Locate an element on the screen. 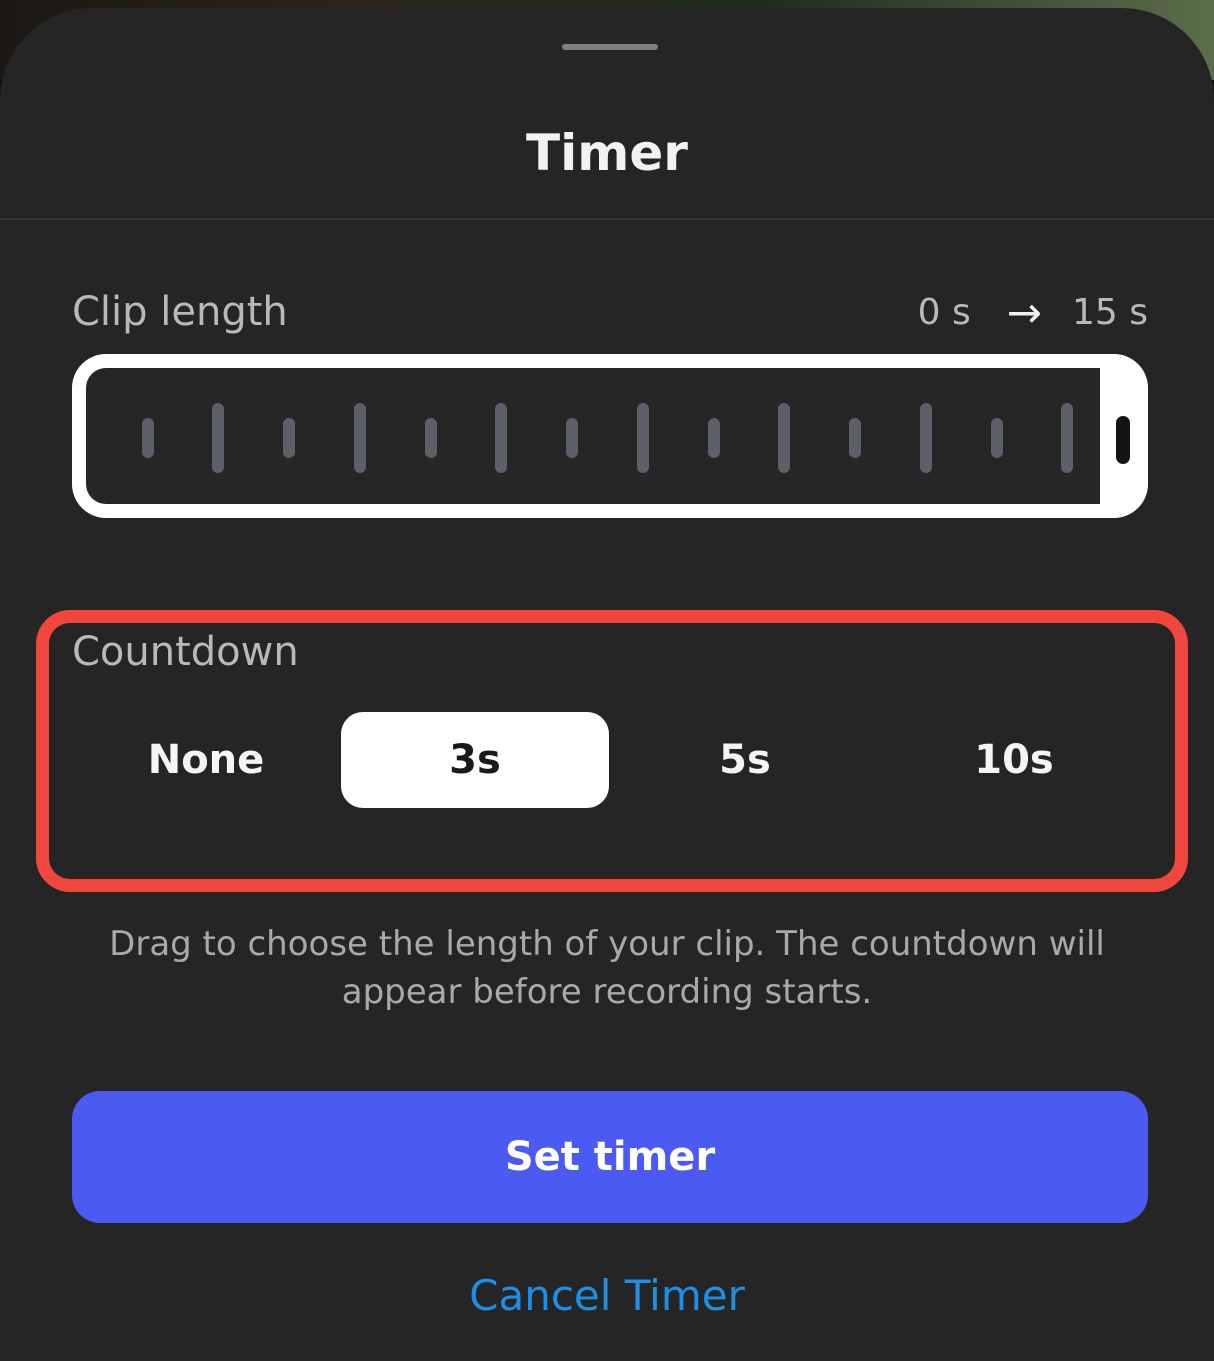  header-divider is located at coordinates (607, 219).